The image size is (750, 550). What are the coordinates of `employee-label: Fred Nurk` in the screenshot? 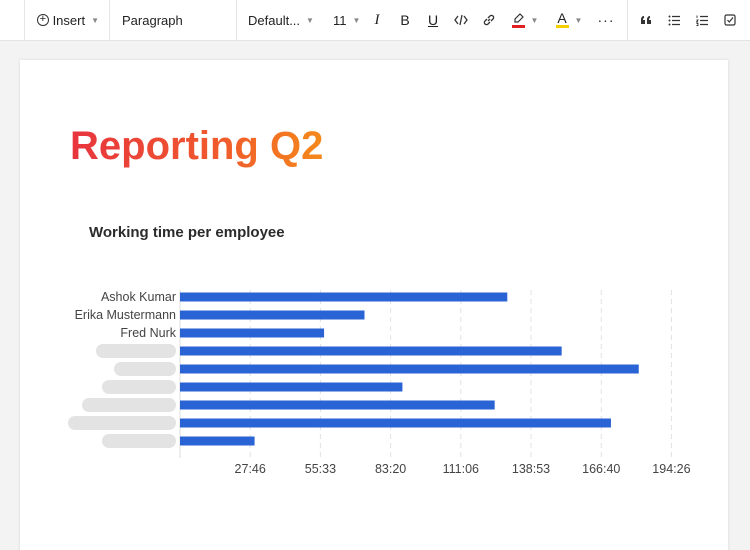 It's located at (148, 333).